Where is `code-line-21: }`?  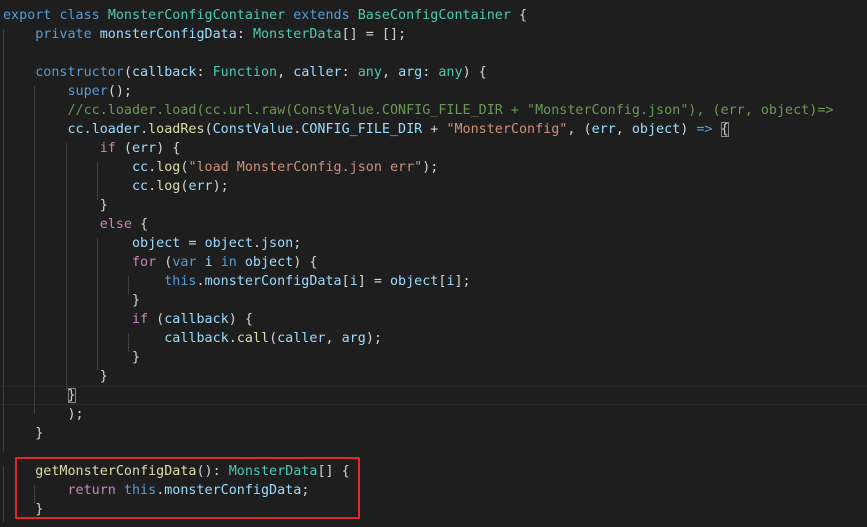 code-line-21: } is located at coordinates (39, 395).